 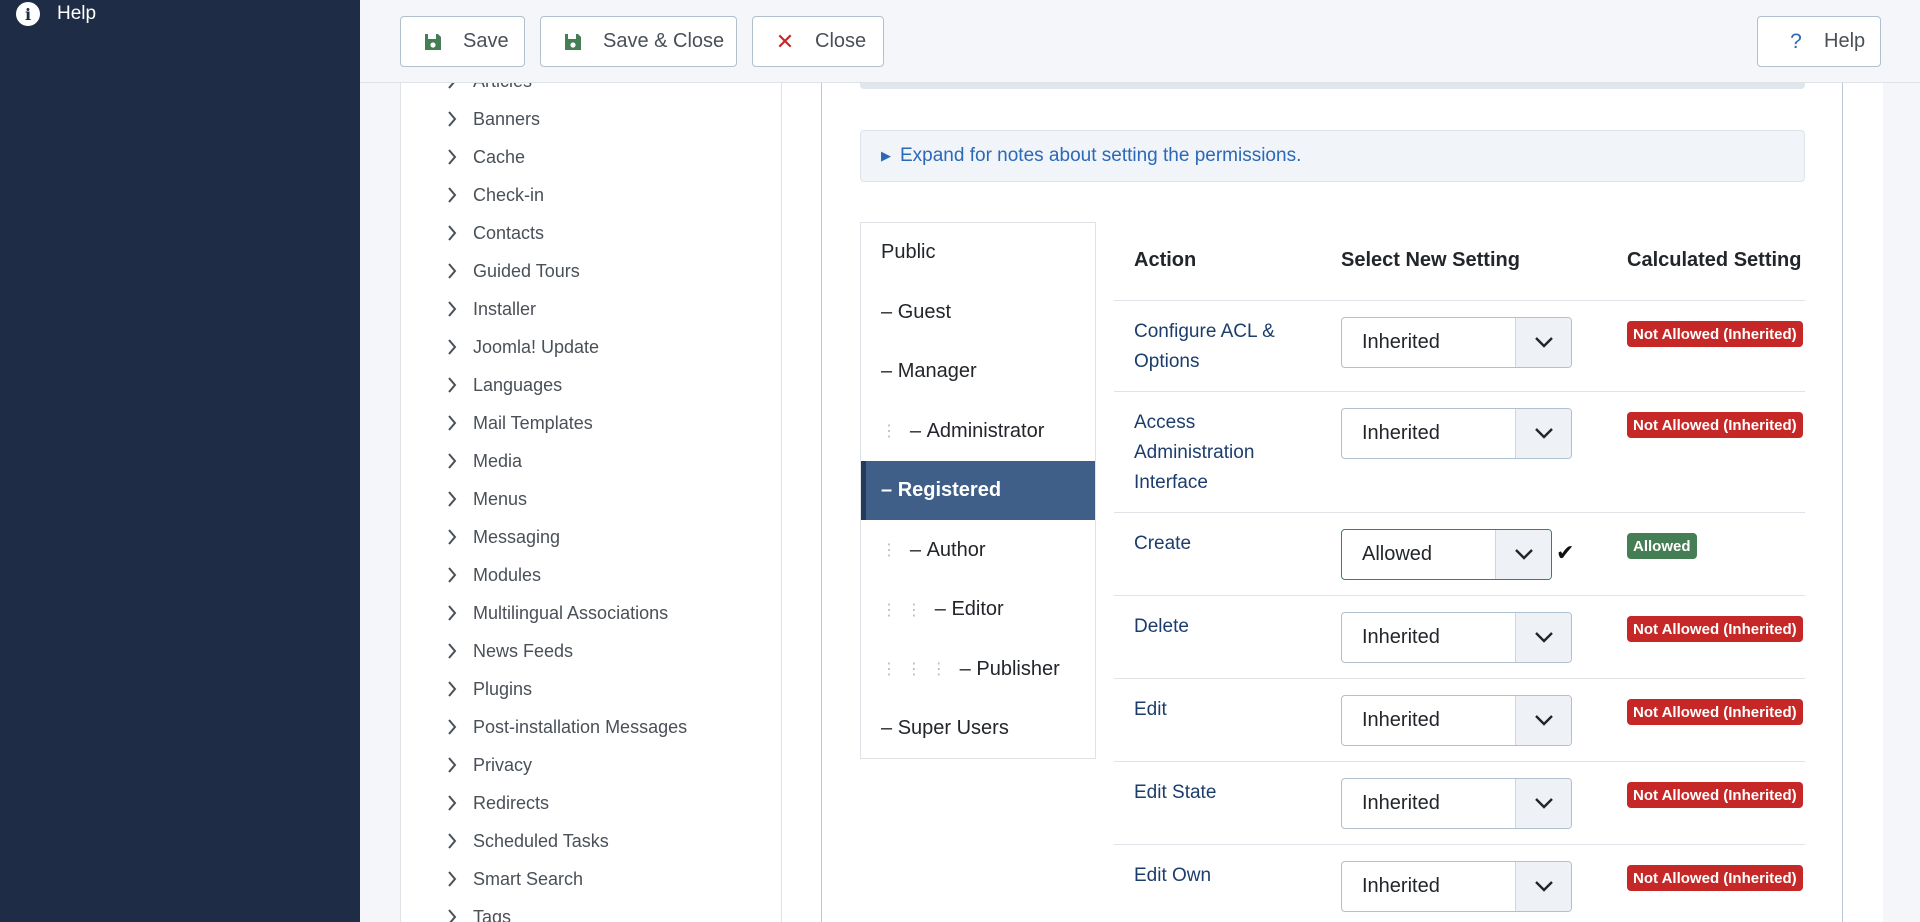 I want to click on component-label: Post-installation Messages, so click(x=580, y=726).